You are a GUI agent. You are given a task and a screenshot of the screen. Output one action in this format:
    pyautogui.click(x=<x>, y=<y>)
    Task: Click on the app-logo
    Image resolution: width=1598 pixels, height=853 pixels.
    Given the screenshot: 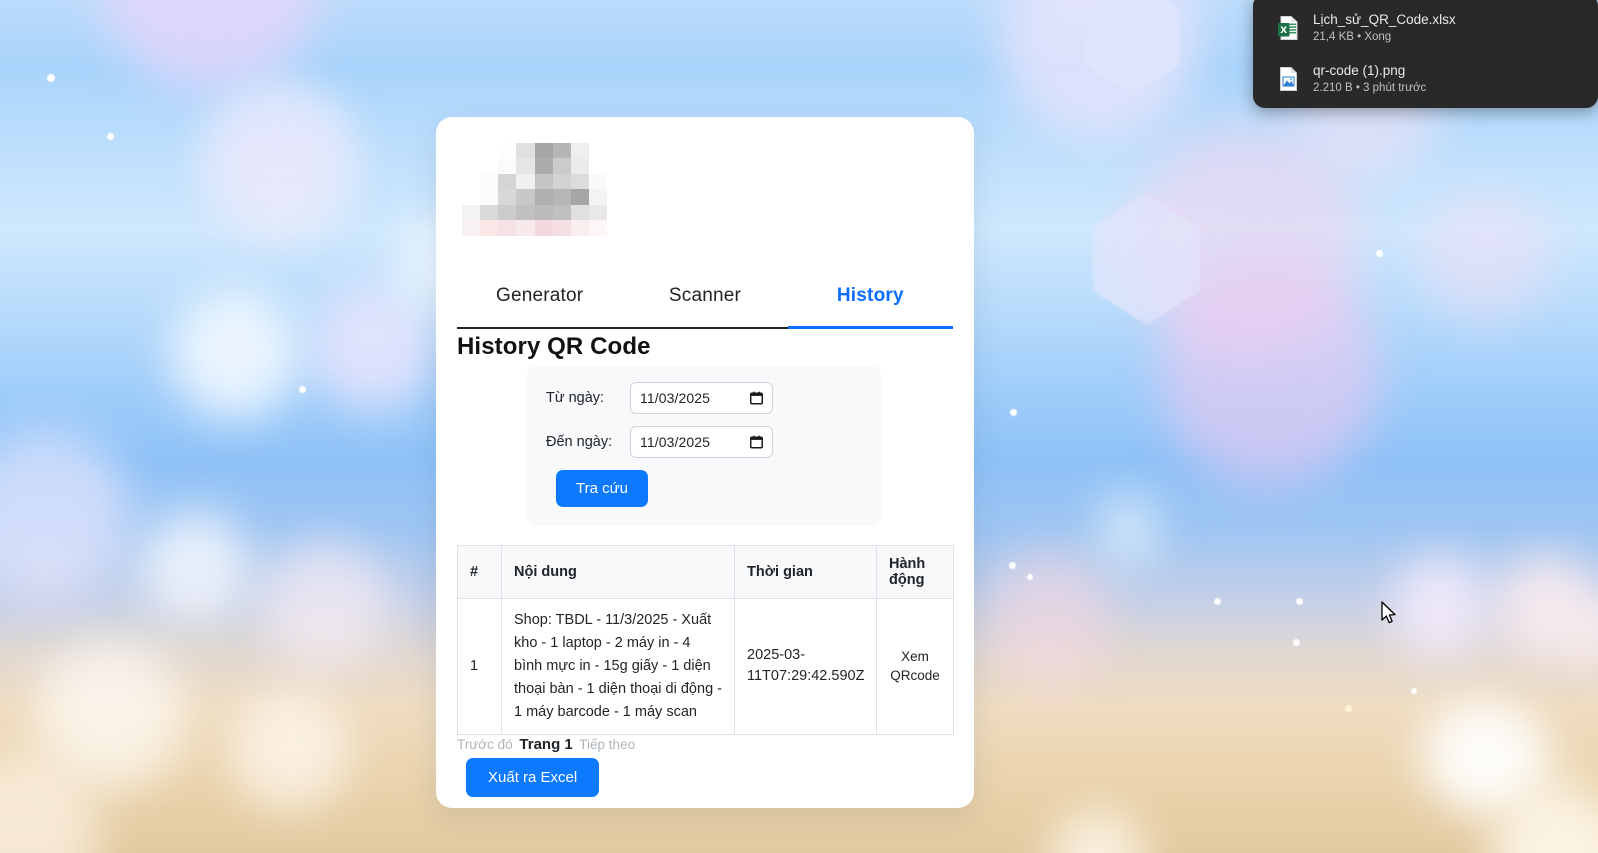 What is the action you would take?
    pyautogui.click(x=534, y=197)
    